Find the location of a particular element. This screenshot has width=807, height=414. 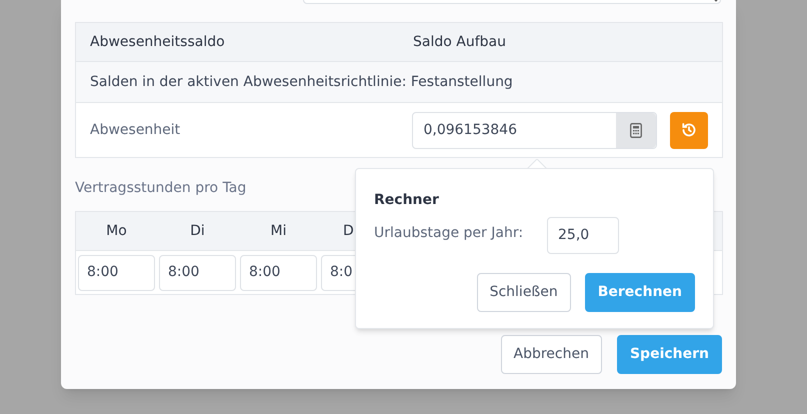

number-field: 25,0 is located at coordinates (583, 235).